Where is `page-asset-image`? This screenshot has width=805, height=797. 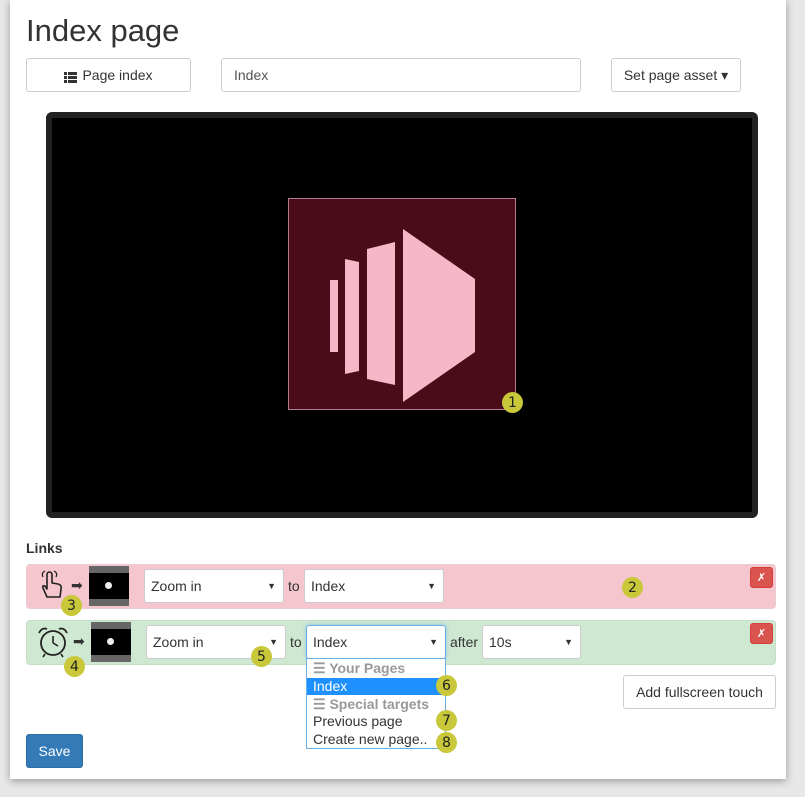 page-asset-image is located at coordinates (402, 304).